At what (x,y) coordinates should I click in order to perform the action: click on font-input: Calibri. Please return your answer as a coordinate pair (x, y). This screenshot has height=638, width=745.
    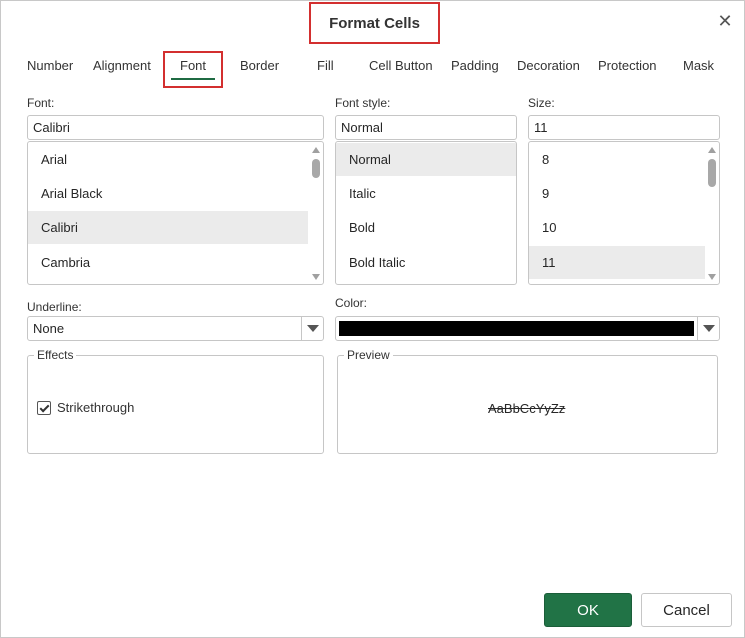
    Looking at the image, I should click on (175, 127).